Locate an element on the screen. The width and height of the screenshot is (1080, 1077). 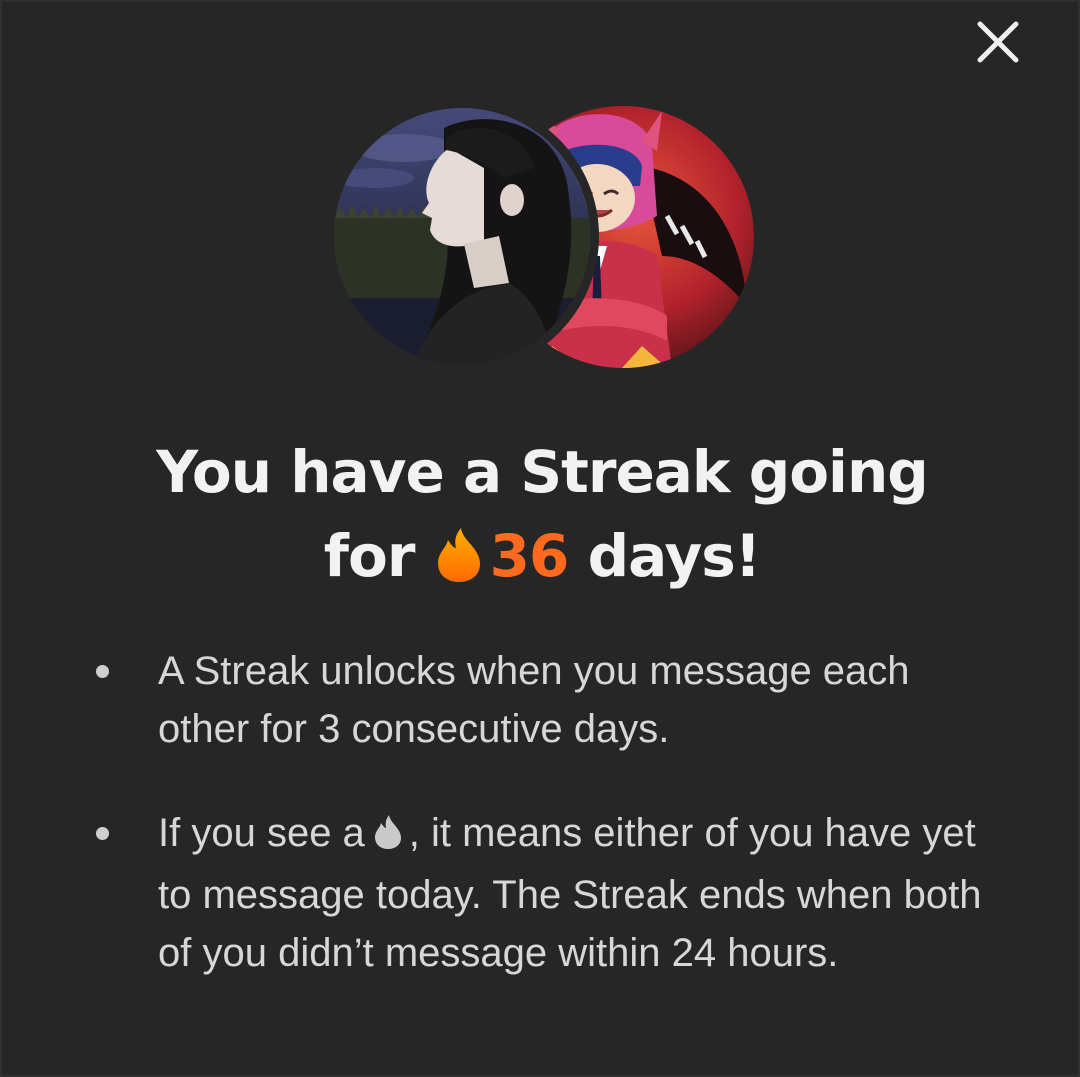
avatar-user-left is located at coordinates (462, 236).